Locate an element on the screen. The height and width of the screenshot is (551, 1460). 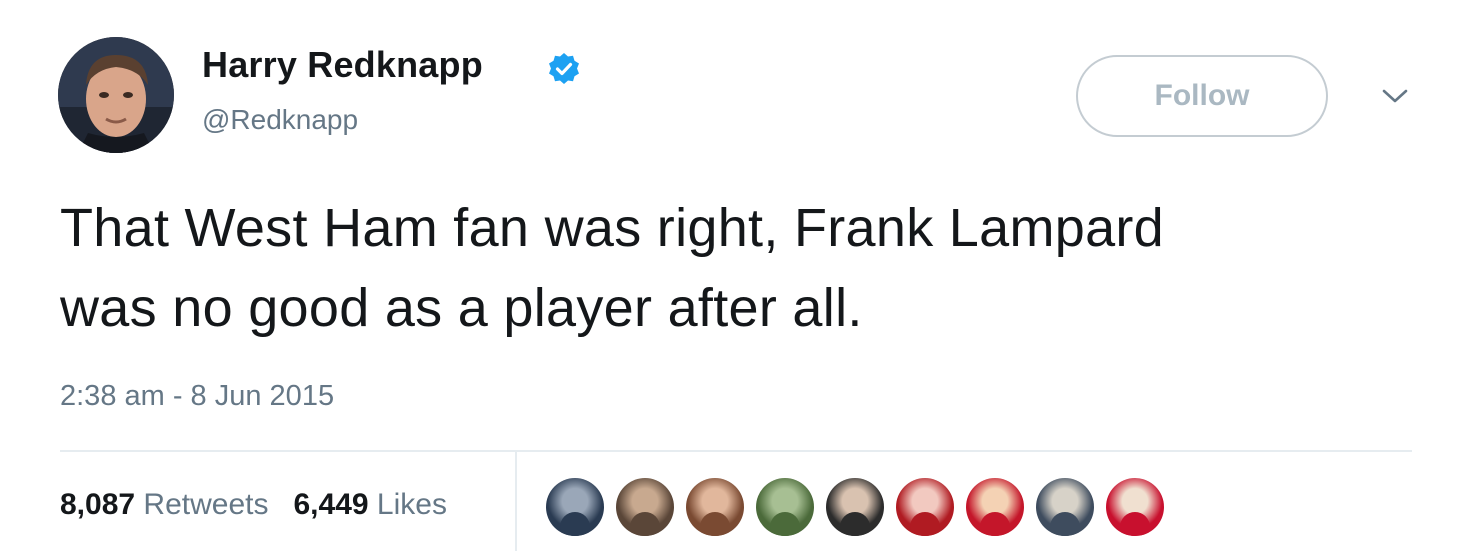
tweet-timestamp: 2:38 am - 8 Jun 2015 is located at coordinates (197, 396).